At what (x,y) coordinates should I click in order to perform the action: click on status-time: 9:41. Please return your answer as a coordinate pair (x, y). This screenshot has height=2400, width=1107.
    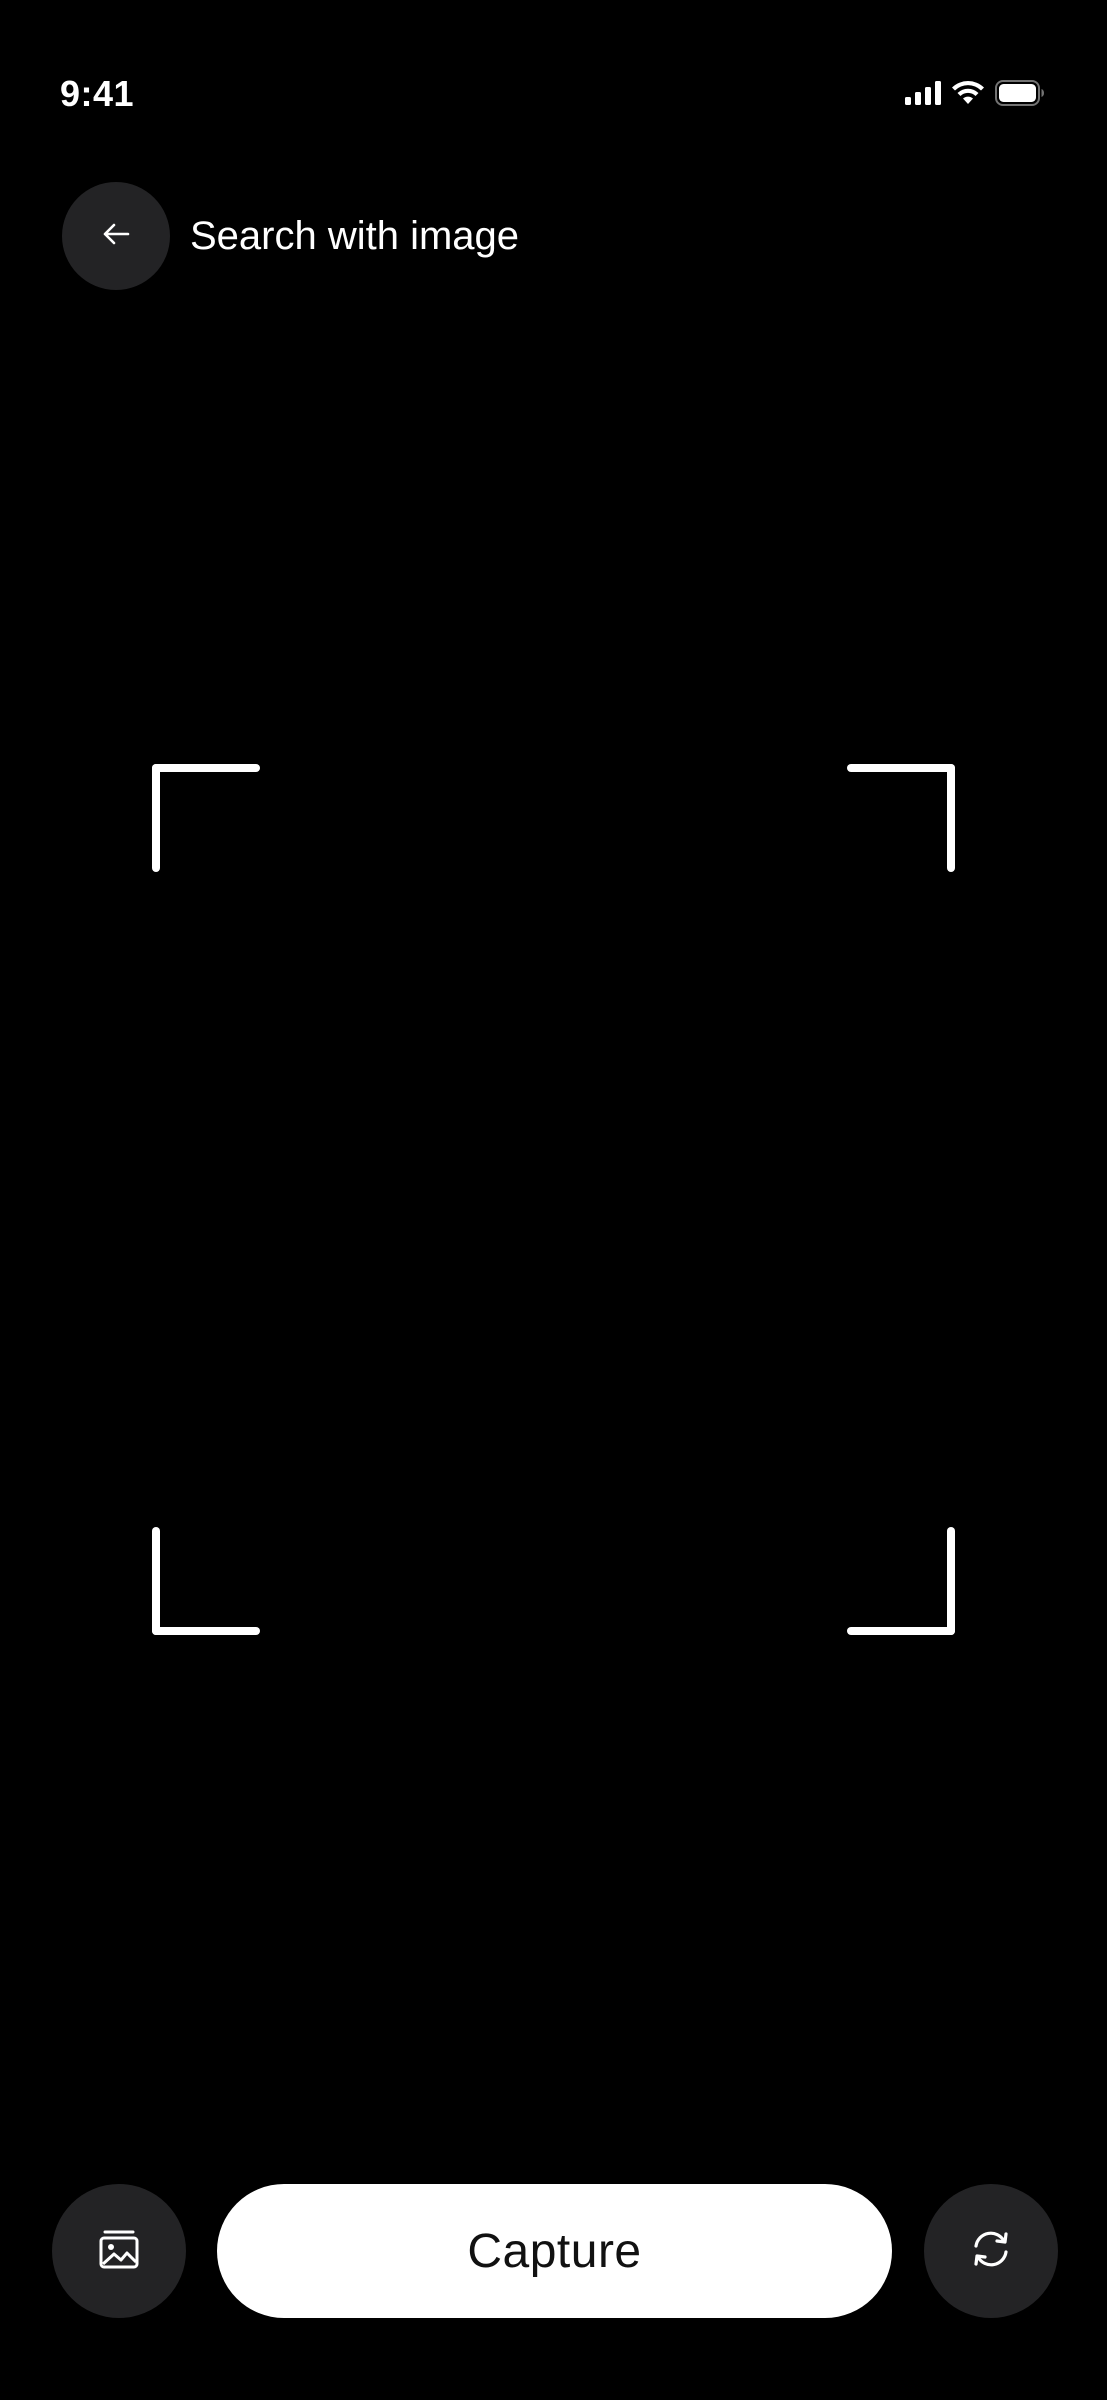
    Looking at the image, I should click on (97, 93).